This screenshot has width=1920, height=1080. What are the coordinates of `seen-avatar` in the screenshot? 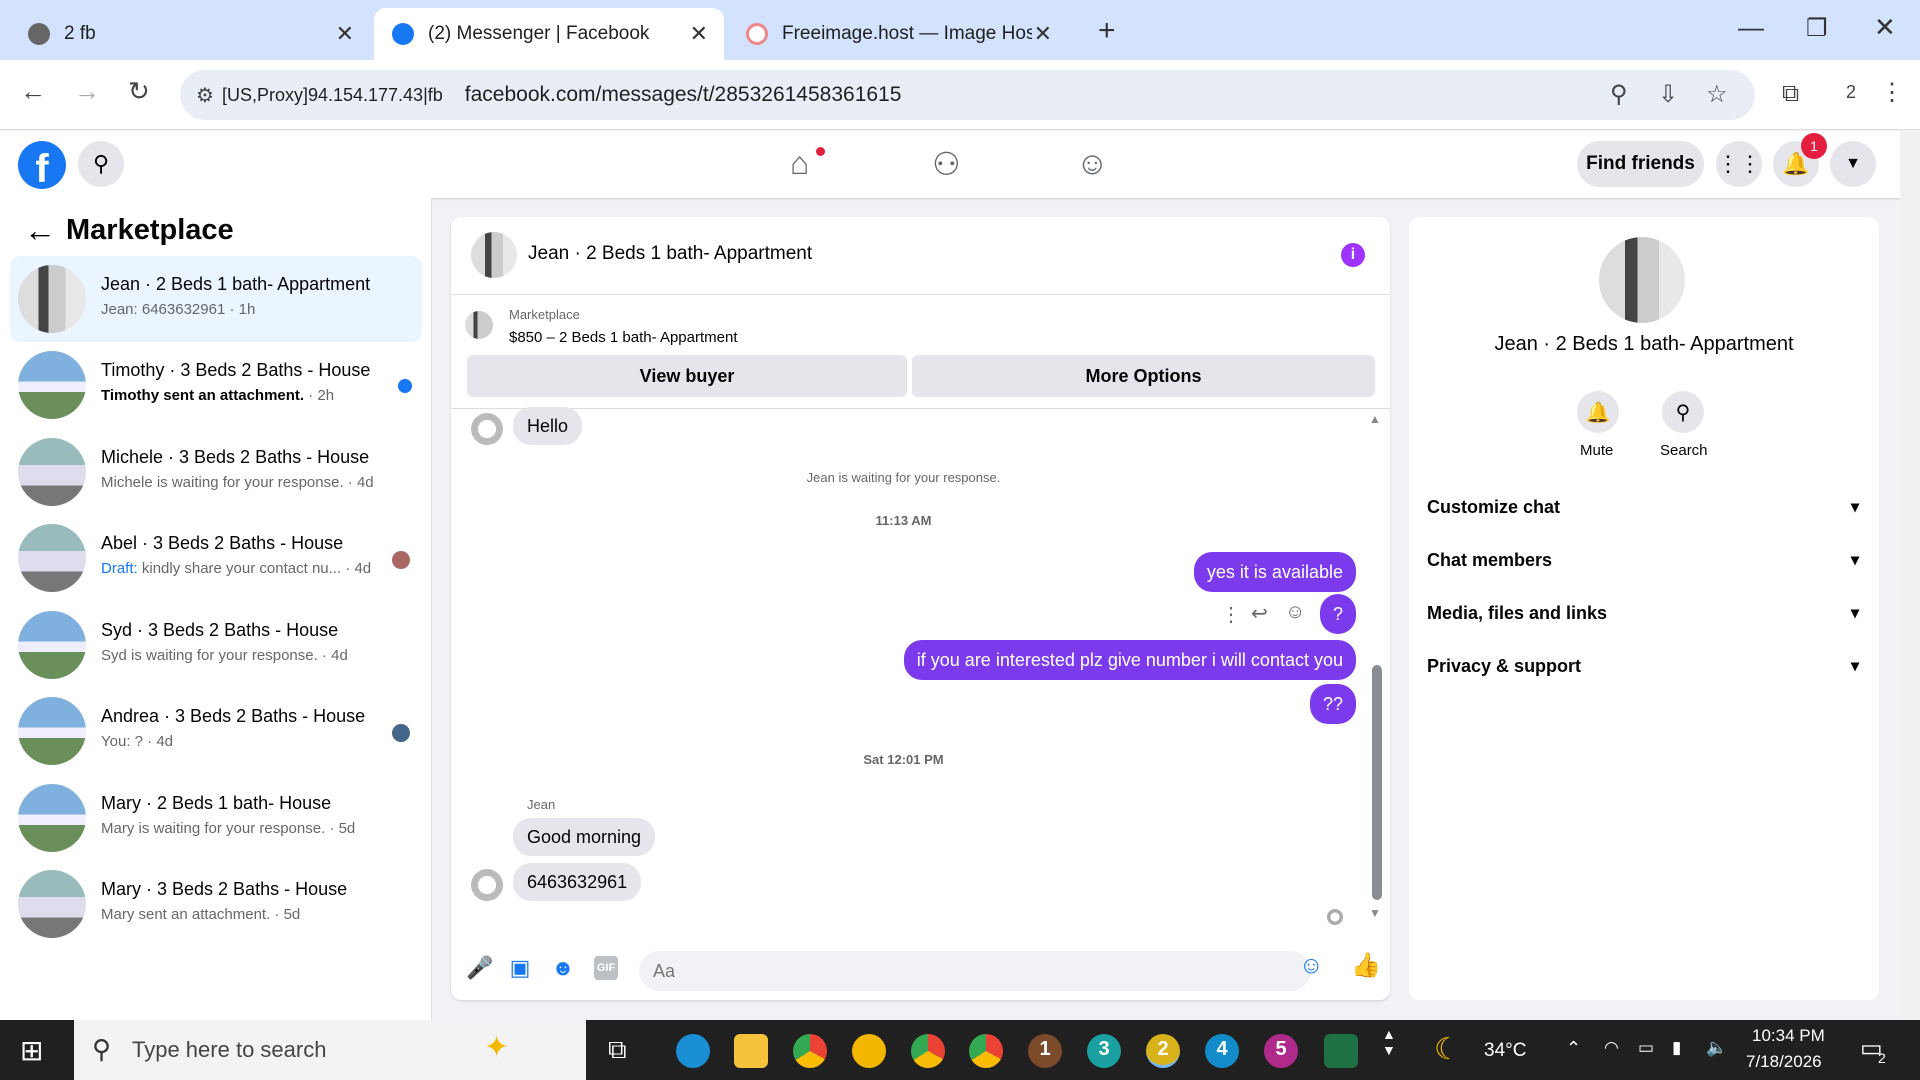 It's located at (401, 560).